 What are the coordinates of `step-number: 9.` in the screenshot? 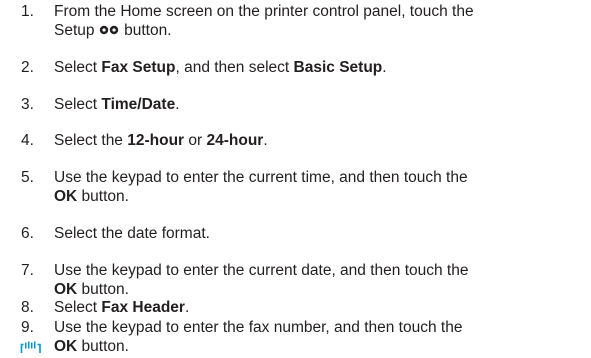 It's located at (27, 327).